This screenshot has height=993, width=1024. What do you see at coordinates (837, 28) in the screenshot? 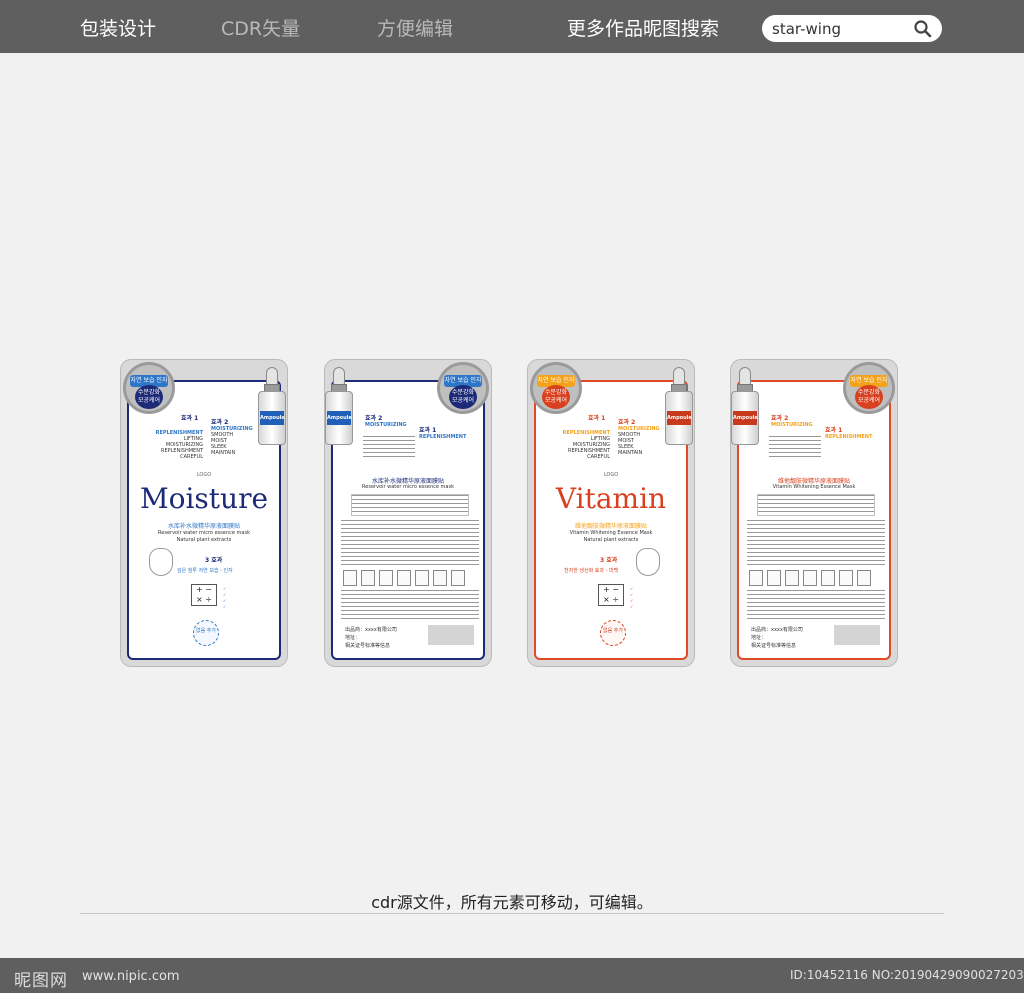
I see `search-input` at bounding box center [837, 28].